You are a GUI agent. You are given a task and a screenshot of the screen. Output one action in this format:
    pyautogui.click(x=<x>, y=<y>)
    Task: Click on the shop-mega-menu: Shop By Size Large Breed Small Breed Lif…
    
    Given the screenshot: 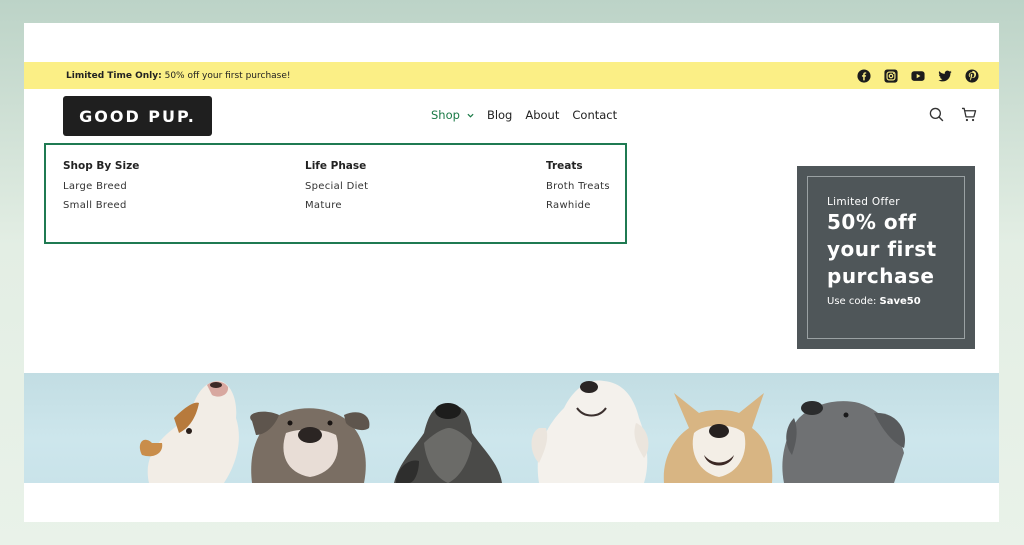 What is the action you would take?
    pyautogui.click(x=335, y=193)
    